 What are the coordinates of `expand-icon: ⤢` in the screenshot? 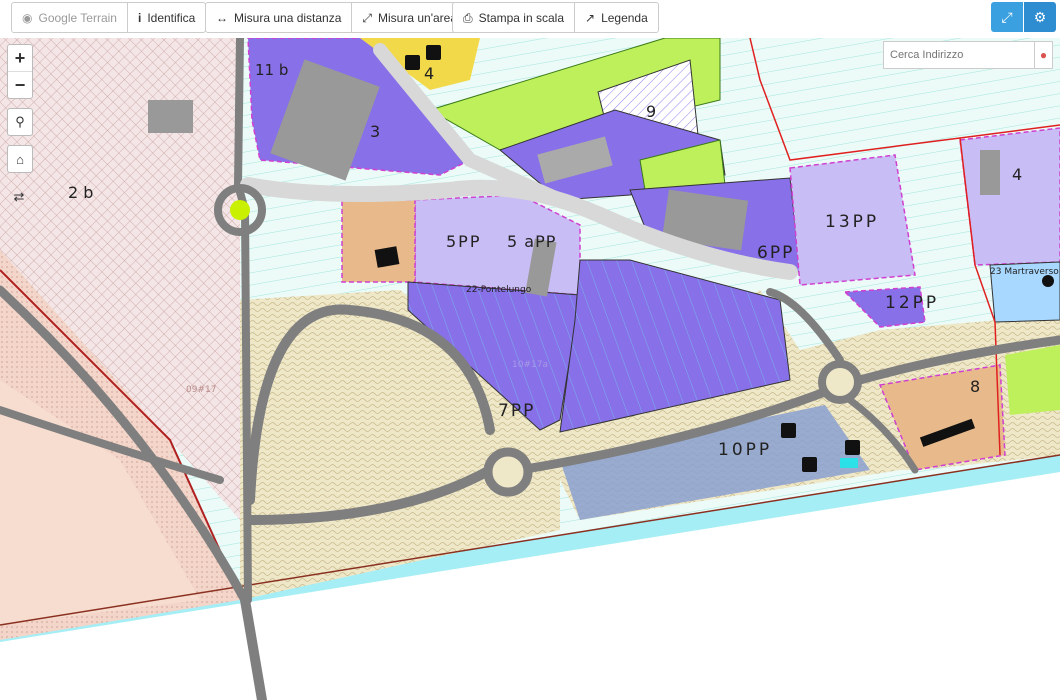 It's located at (1007, 16).